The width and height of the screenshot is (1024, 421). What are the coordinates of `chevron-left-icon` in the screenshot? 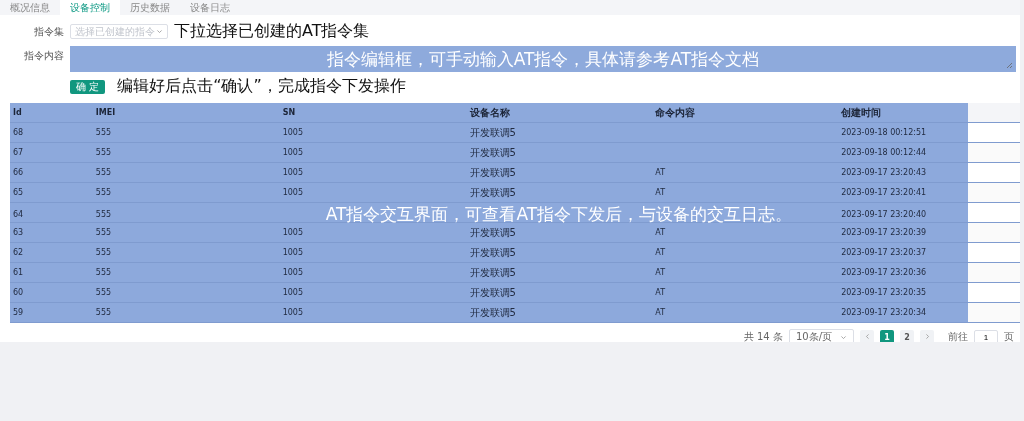 It's located at (867, 336).